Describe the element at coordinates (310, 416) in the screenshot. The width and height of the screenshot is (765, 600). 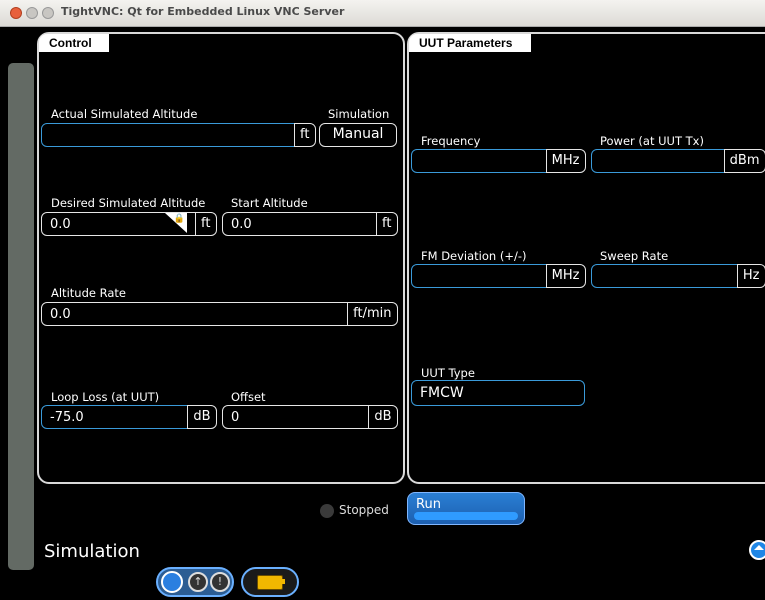
I see `offset-input: 0 dB` at that location.